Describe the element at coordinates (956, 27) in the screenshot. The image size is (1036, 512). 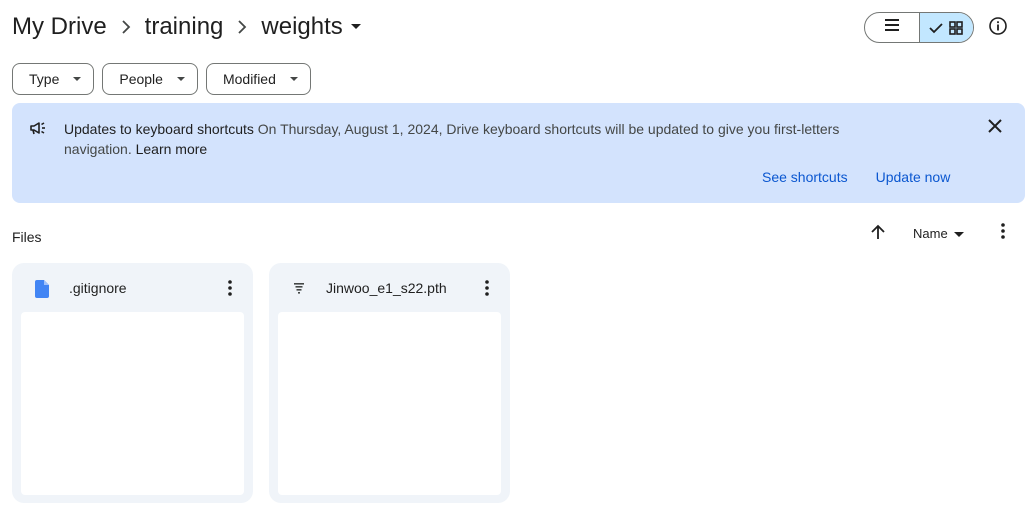
I see `grid-icon` at that location.